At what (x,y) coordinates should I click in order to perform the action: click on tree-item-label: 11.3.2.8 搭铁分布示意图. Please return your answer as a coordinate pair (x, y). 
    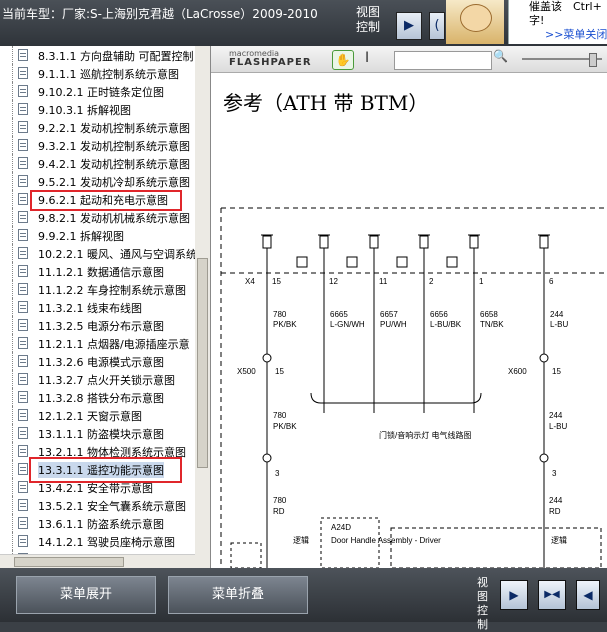
    Looking at the image, I should click on (101, 398).